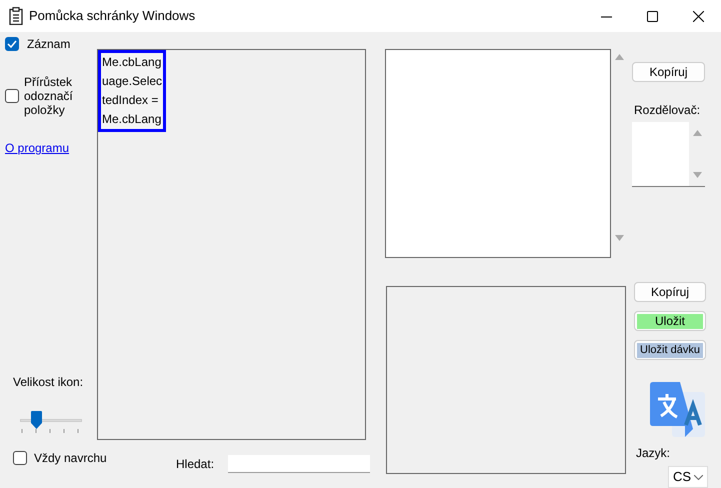 The height and width of the screenshot is (488, 721). What do you see at coordinates (652, 16) in the screenshot?
I see `maximize-icon` at bounding box center [652, 16].